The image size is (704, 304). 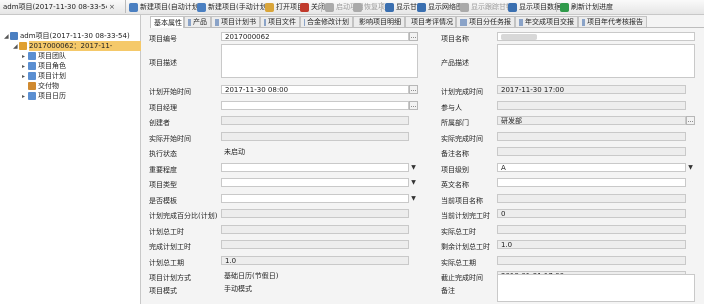 What do you see at coordinates (430, 21) in the screenshot?
I see `tab-6: 项目考评情况` at bounding box center [430, 21].